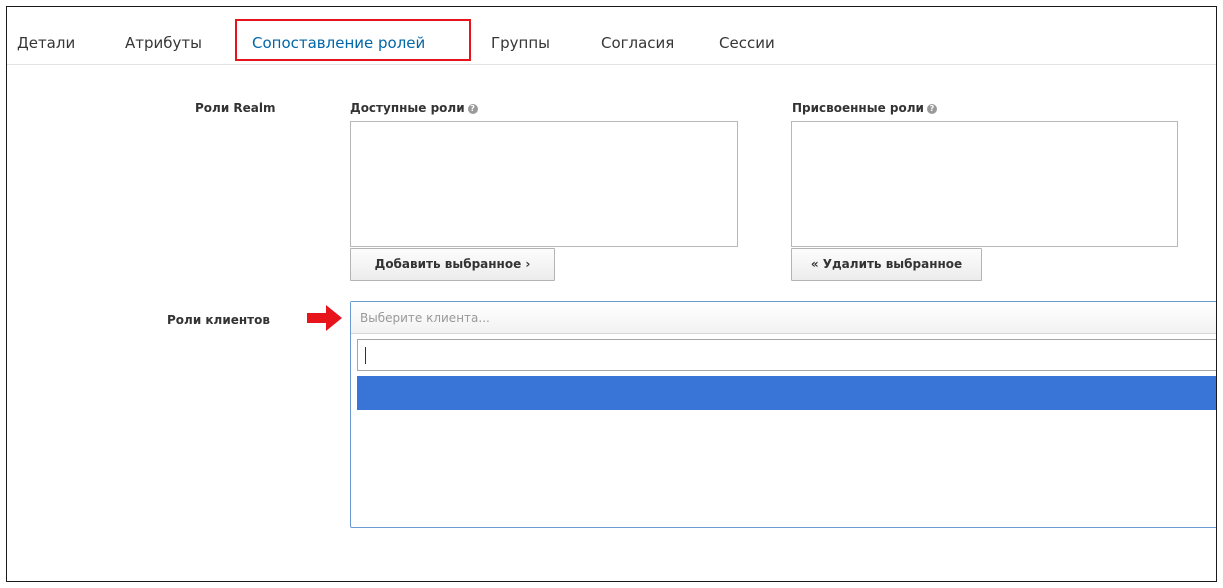  I want to click on add-selected-button: Добавить выбранное ›, so click(452, 264).